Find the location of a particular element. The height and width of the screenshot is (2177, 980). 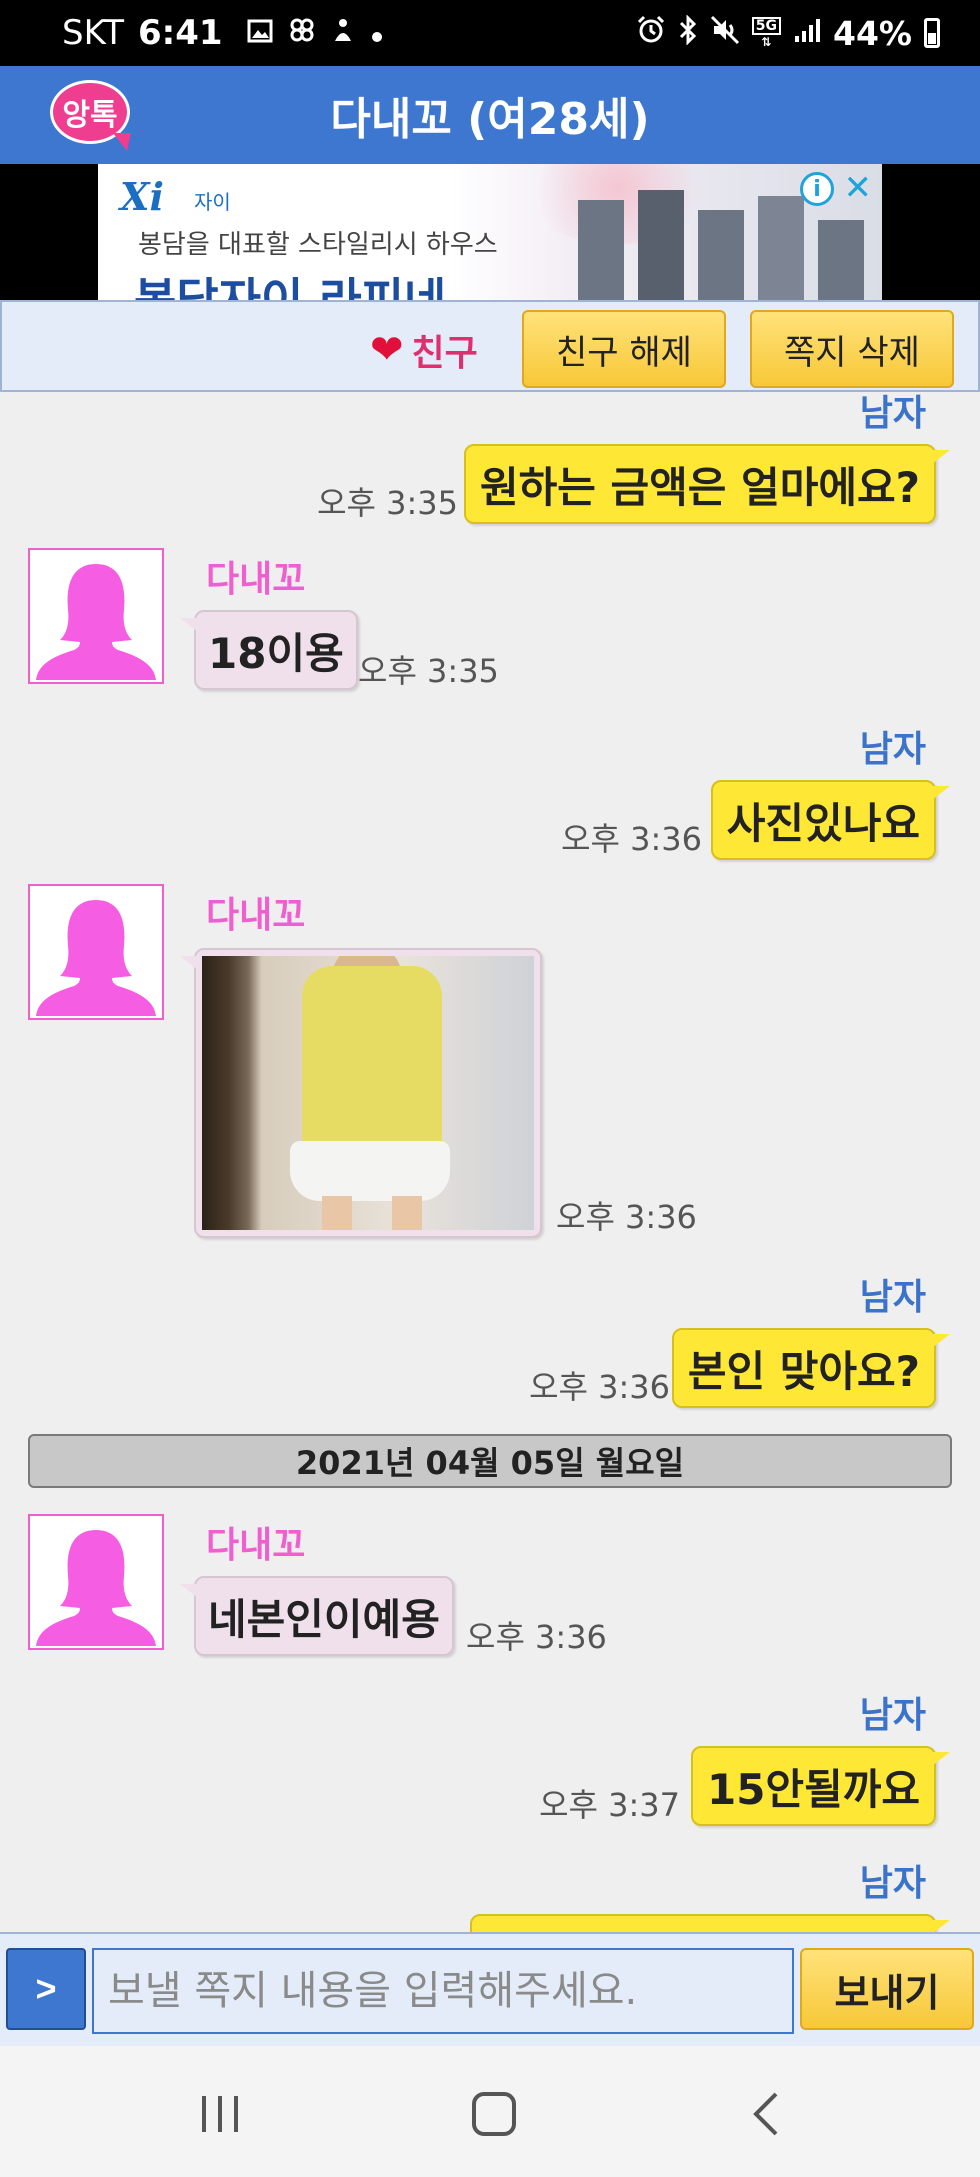

status-bar: SKT 6:41 5G ⇅ 44% is located at coordinates (490, 33).